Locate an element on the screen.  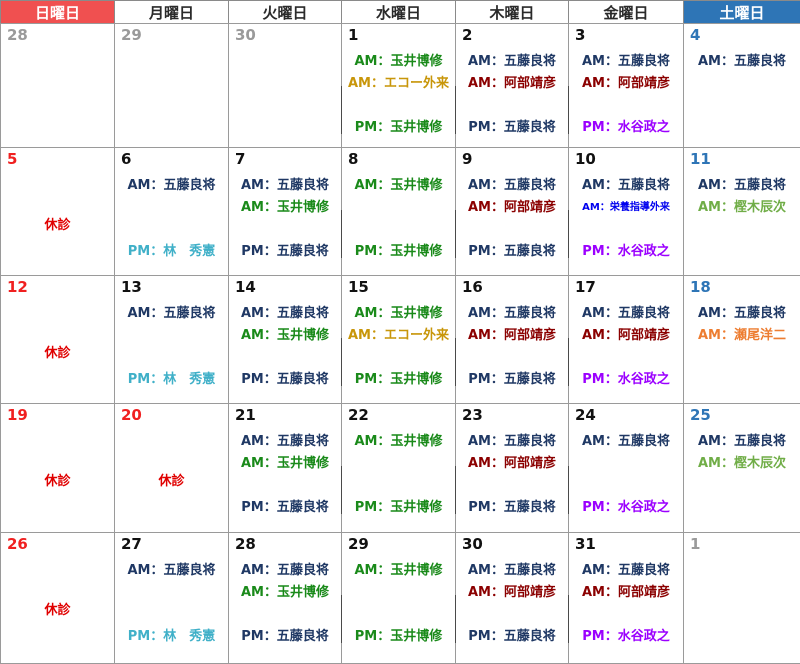
day-cell: 10 AM：五藤良将 AM：栄養指導外来 PM：水谷政之 is located at coordinates (626, 211).